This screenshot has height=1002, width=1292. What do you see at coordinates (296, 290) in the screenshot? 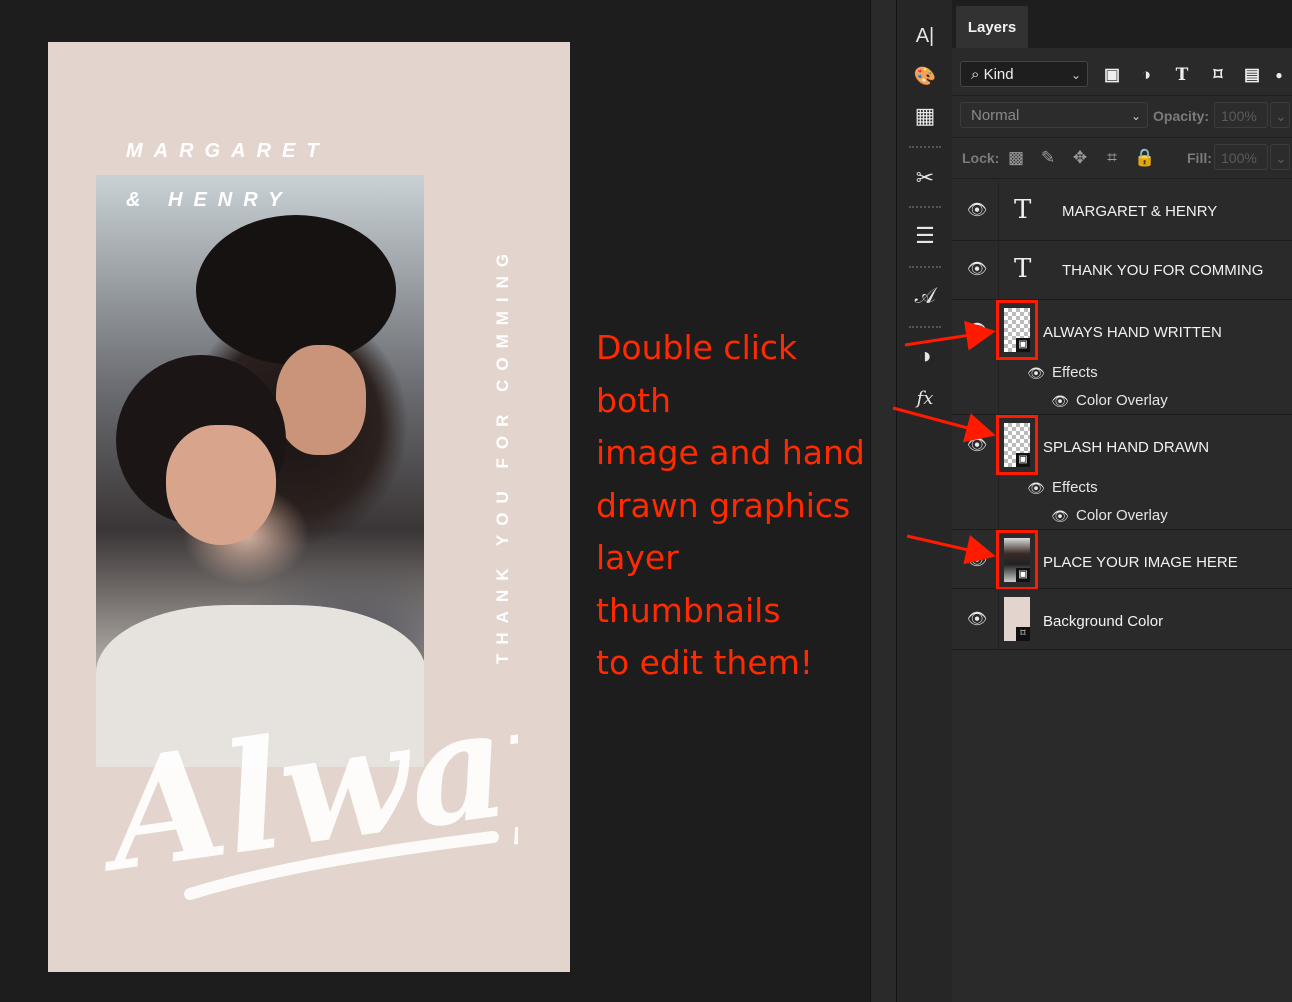
I see `photo-hair` at bounding box center [296, 290].